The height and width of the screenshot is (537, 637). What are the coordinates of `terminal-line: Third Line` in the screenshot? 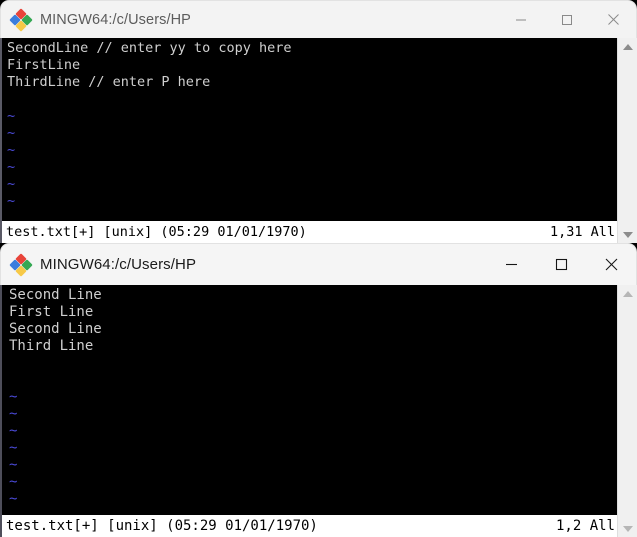 It's located at (51, 346).